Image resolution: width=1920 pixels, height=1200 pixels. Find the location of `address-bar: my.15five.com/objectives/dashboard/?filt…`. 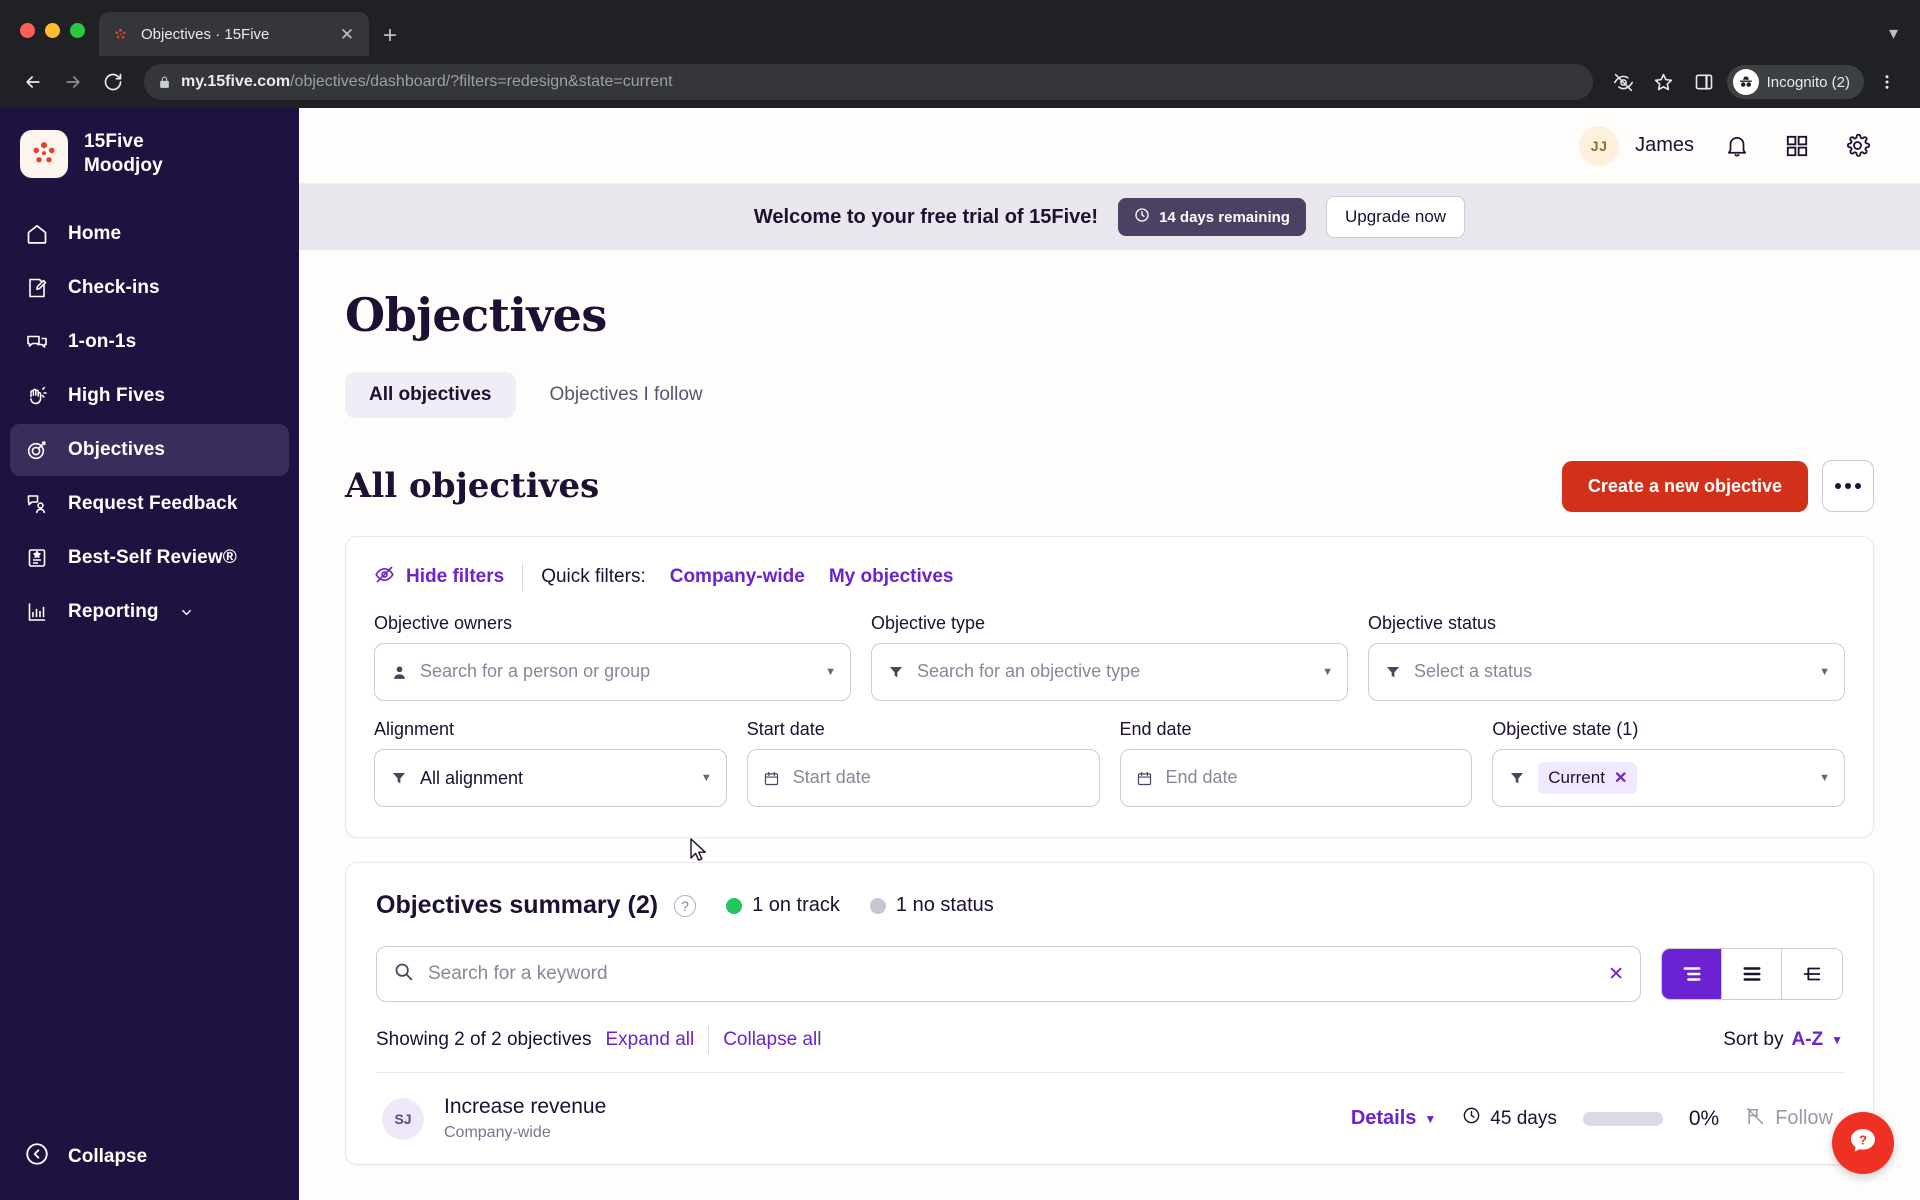

address-bar: my.15five.com/objectives/dashboard/?filt… is located at coordinates (868, 82).